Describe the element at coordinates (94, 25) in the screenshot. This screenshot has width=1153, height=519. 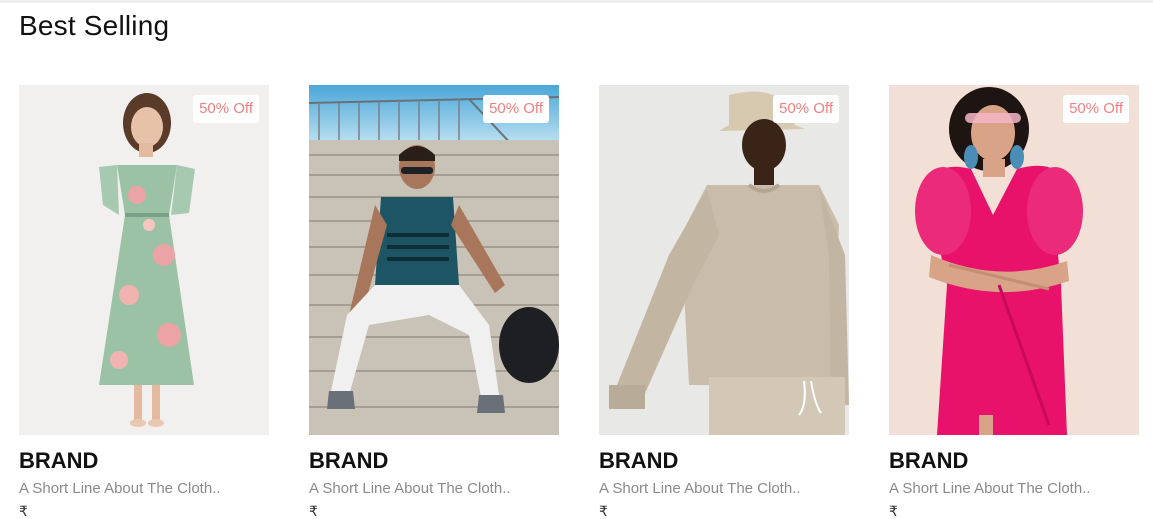
I see `section-title: Best Selling` at that location.